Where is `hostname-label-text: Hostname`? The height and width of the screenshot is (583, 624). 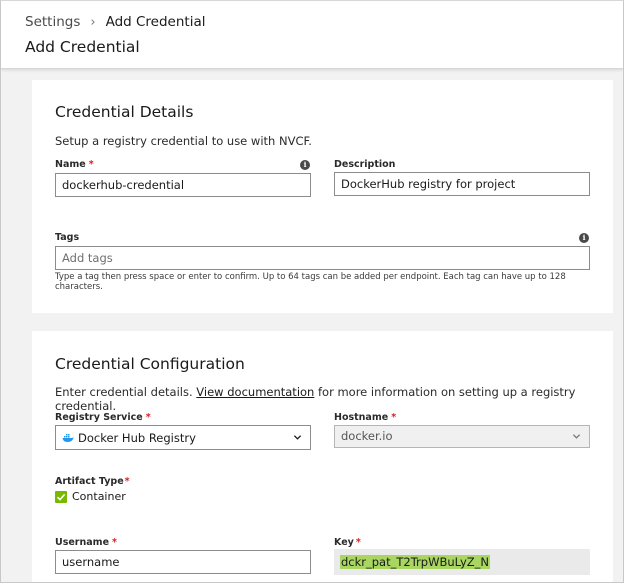
hostname-label-text: Hostname is located at coordinates (361, 417).